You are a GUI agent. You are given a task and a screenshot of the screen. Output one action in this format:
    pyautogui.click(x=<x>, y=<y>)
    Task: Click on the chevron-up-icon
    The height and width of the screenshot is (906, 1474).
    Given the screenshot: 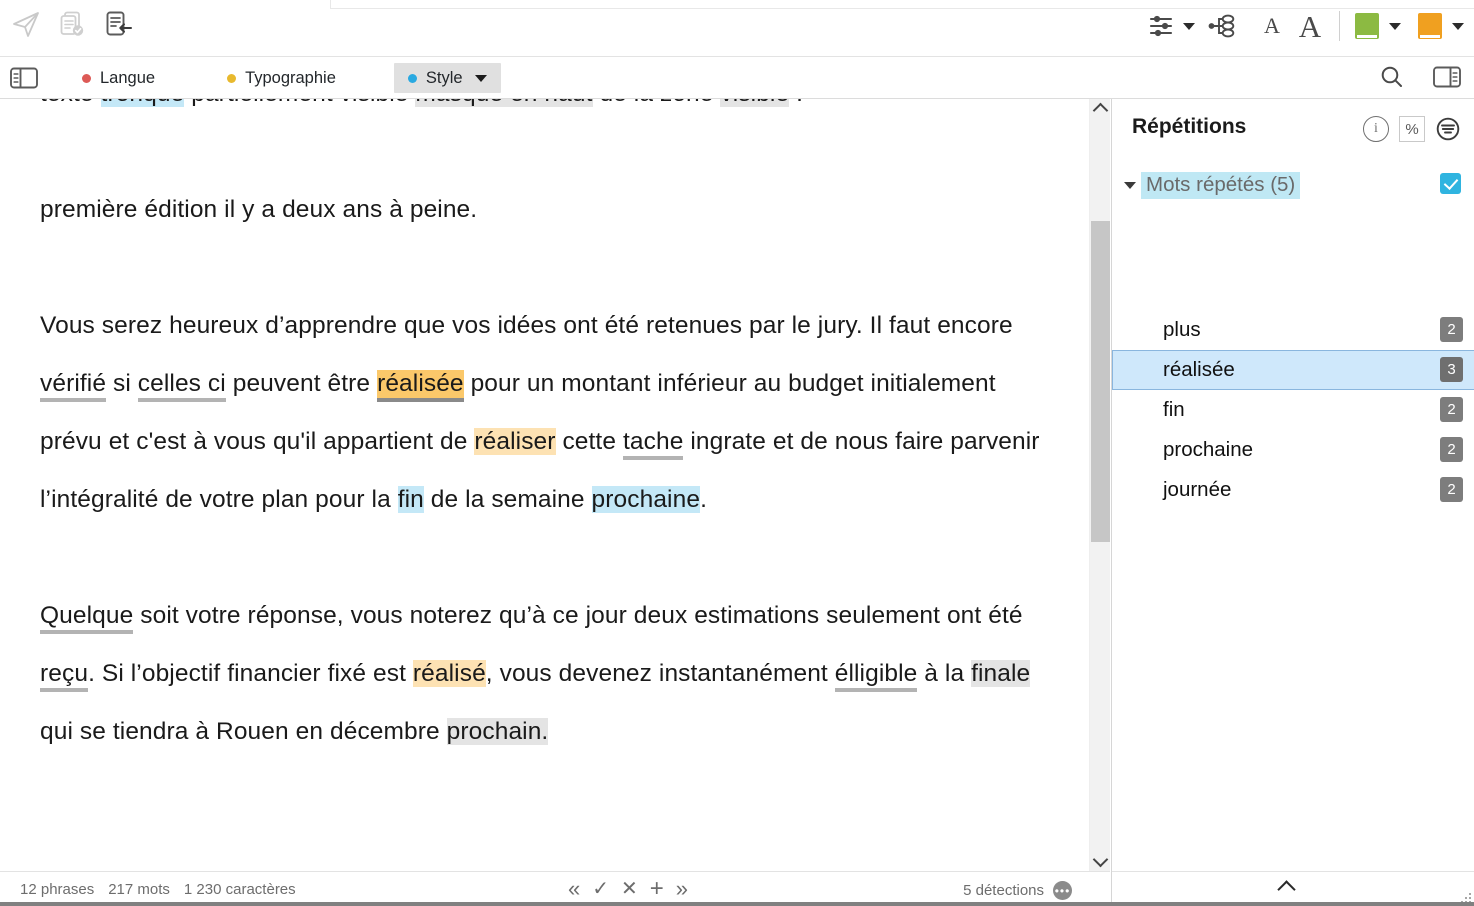 What is the action you would take?
    pyautogui.click(x=1286, y=889)
    